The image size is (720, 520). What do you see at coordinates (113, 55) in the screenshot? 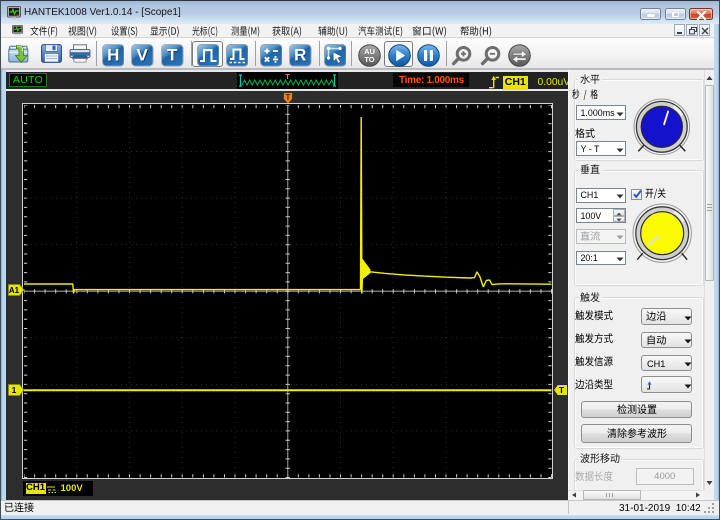
I see `svg-text: H` at bounding box center [113, 55].